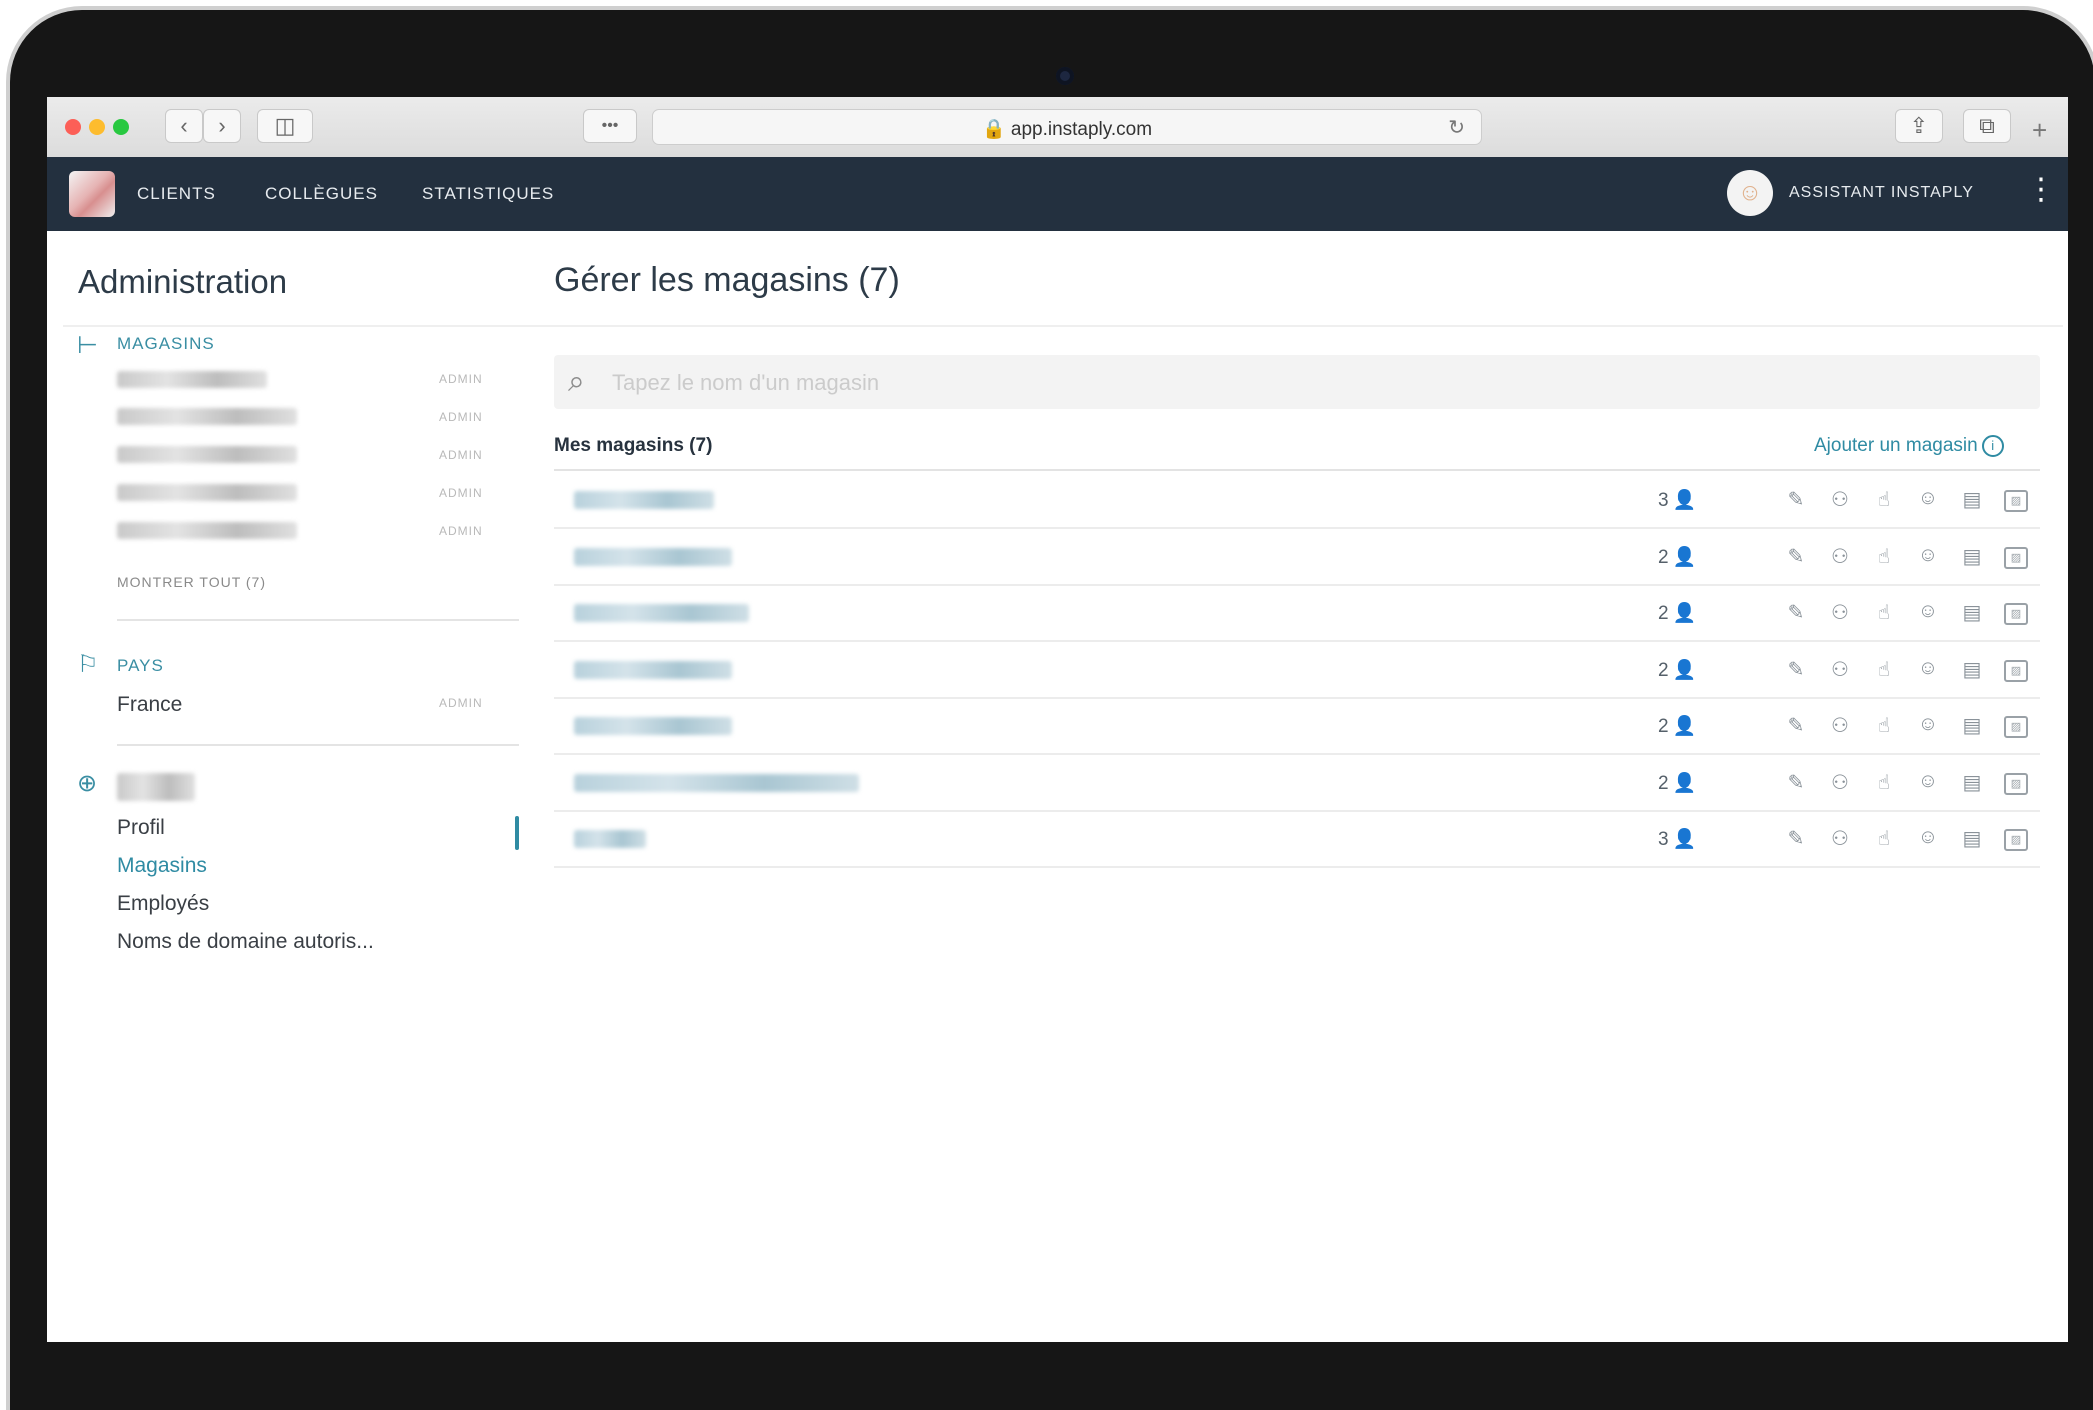 Image resolution: width=2093 pixels, height=1410 pixels. What do you see at coordinates (97, 127) in the screenshot?
I see `minimize-window-button` at bounding box center [97, 127].